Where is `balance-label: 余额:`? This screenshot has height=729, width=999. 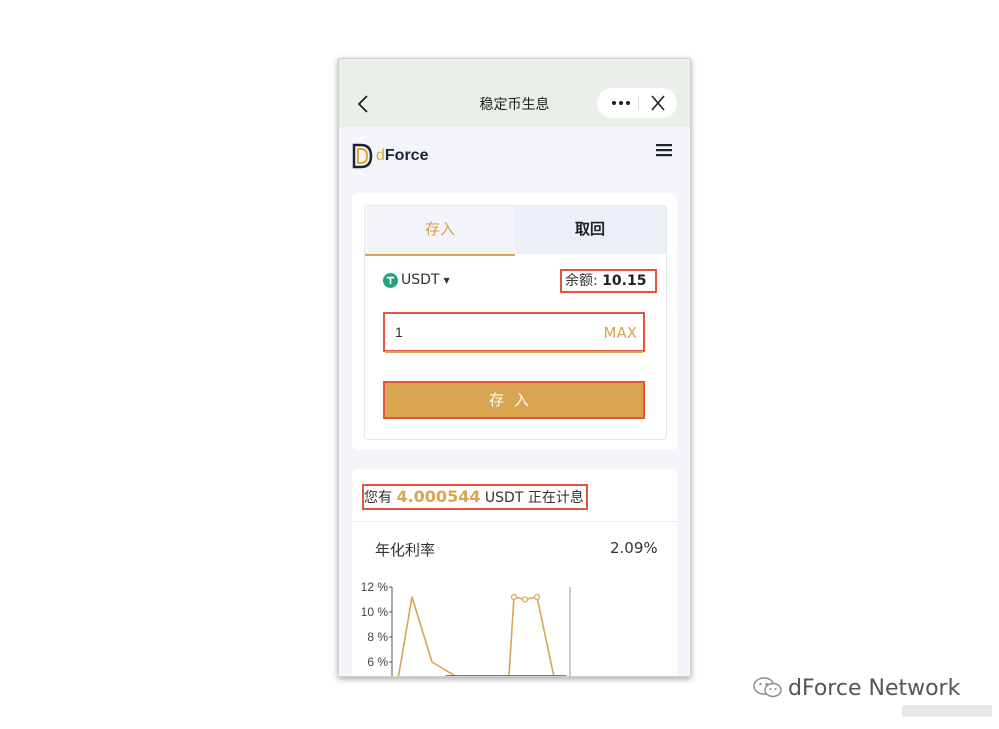
balance-label: 余额: is located at coordinates (581, 281).